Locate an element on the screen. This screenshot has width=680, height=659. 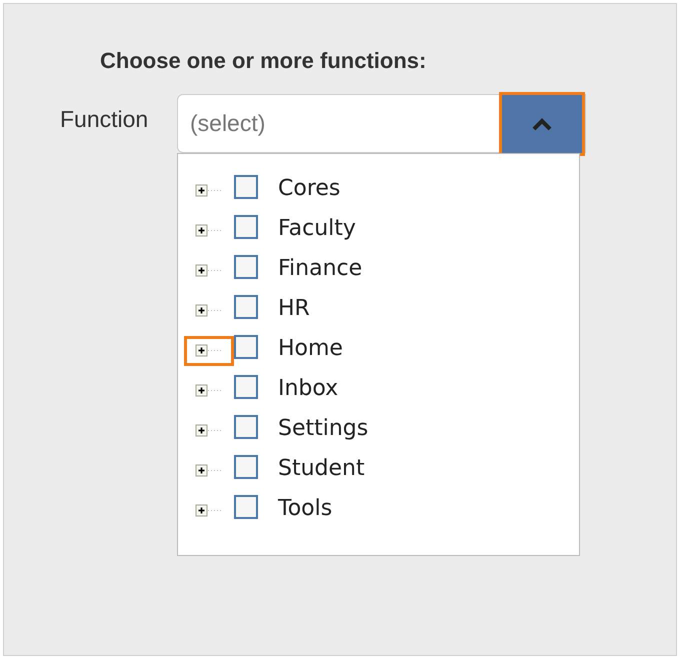
chevron-up-icon is located at coordinates (542, 123).